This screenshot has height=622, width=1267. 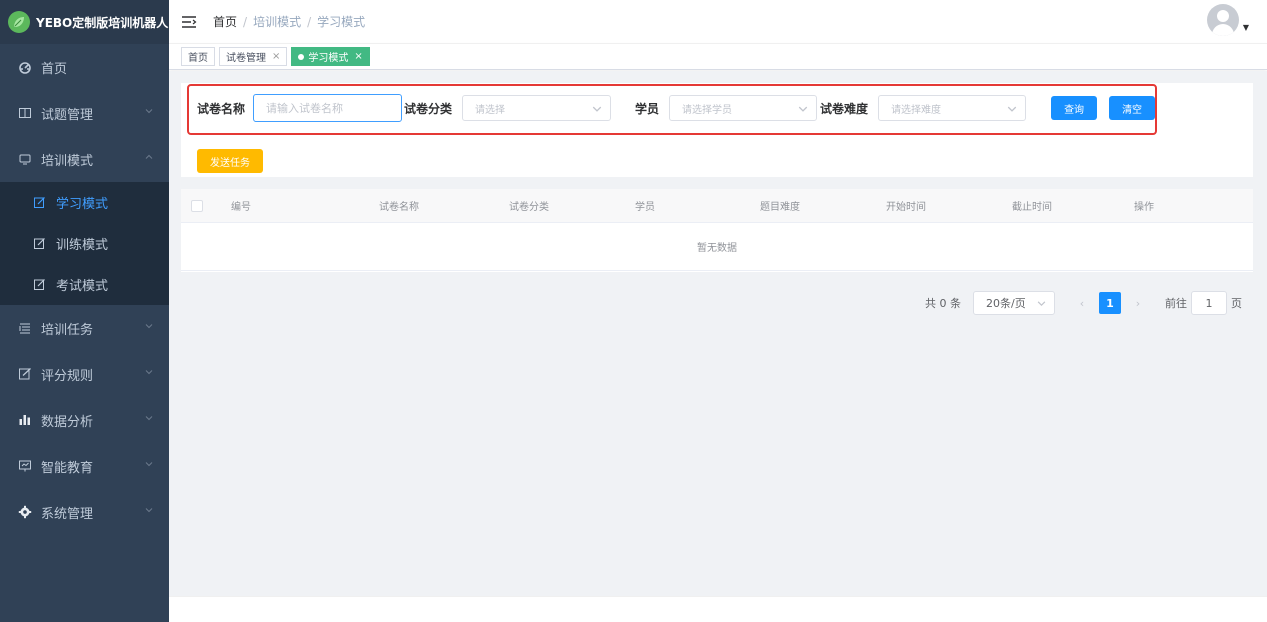 What do you see at coordinates (67, 514) in the screenshot?
I see `sidebar-item-label: 系统管理` at bounding box center [67, 514].